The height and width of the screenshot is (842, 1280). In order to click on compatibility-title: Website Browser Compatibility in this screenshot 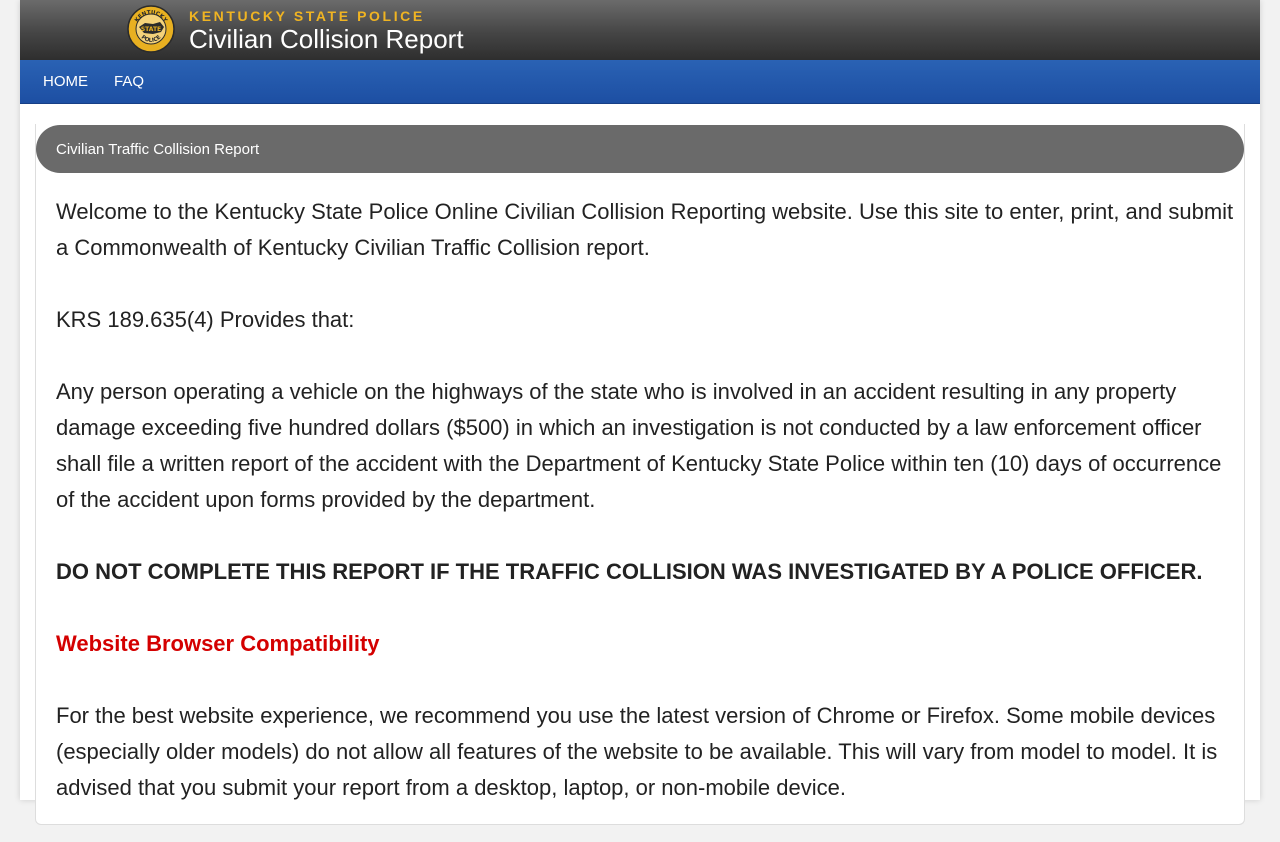, I will do `click(218, 643)`.